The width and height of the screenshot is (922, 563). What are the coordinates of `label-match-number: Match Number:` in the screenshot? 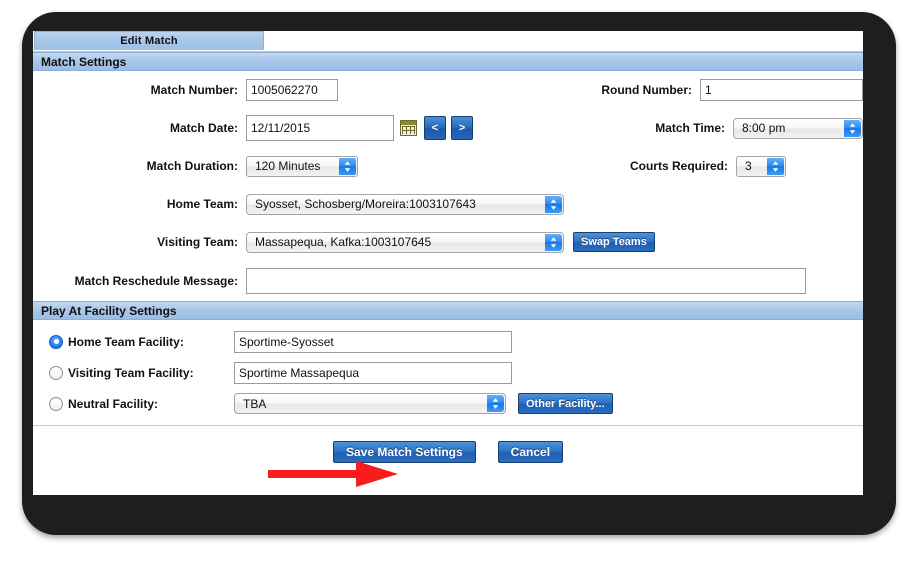 It's located at (194, 90).